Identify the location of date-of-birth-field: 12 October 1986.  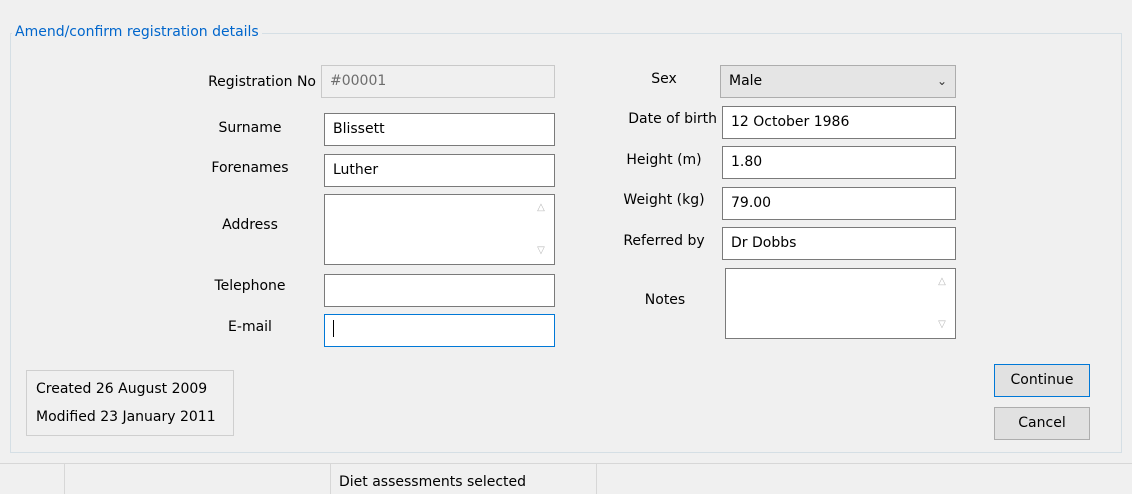
(839, 122).